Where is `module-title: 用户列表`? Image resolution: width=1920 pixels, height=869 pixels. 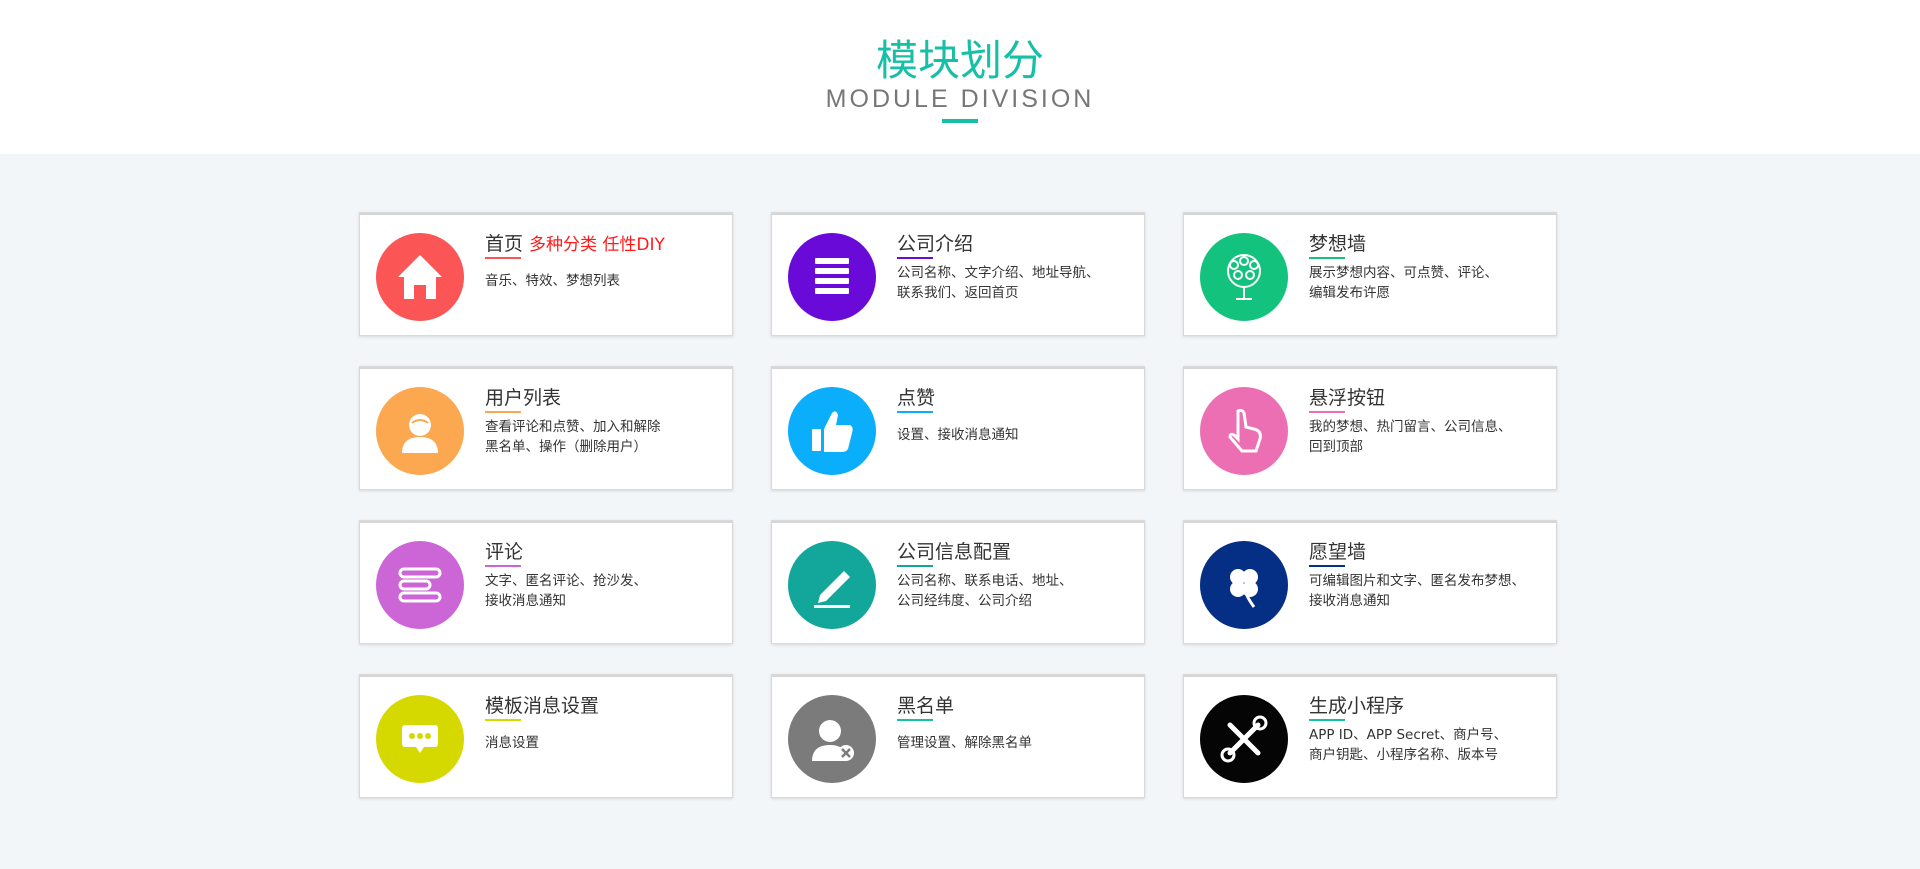
module-title: 用户列表 is located at coordinates (523, 399).